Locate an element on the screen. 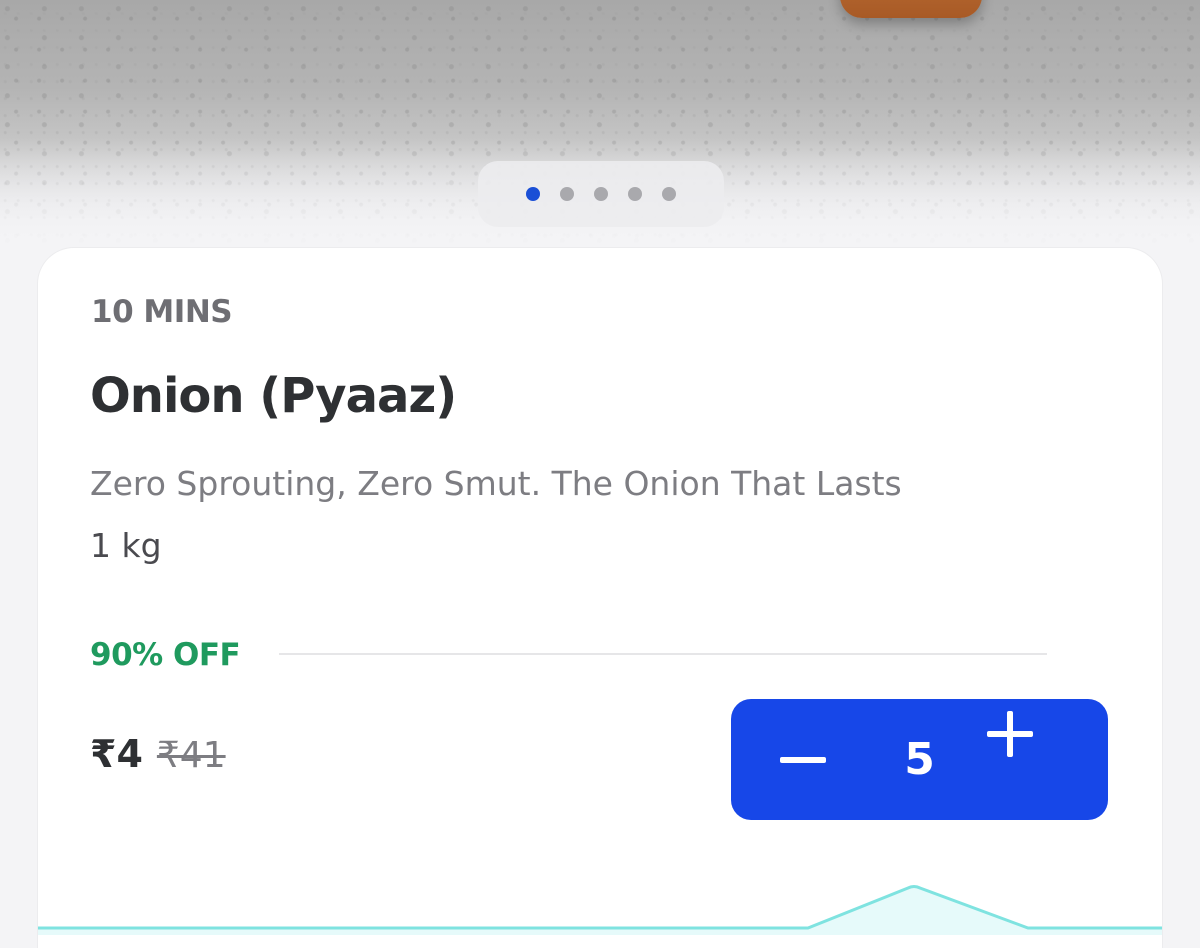 This screenshot has height=948, width=1200. discount-label: 90% OFF is located at coordinates (165, 655).